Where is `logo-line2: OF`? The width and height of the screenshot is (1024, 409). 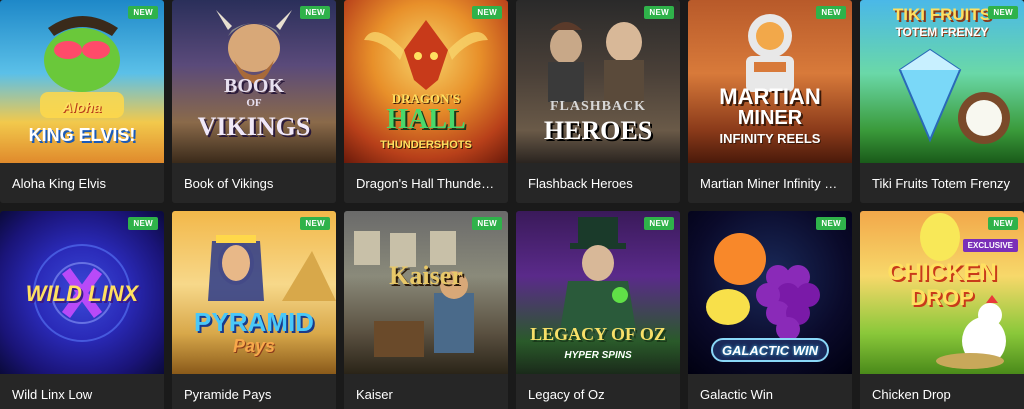 logo-line2: OF is located at coordinates (254, 103).